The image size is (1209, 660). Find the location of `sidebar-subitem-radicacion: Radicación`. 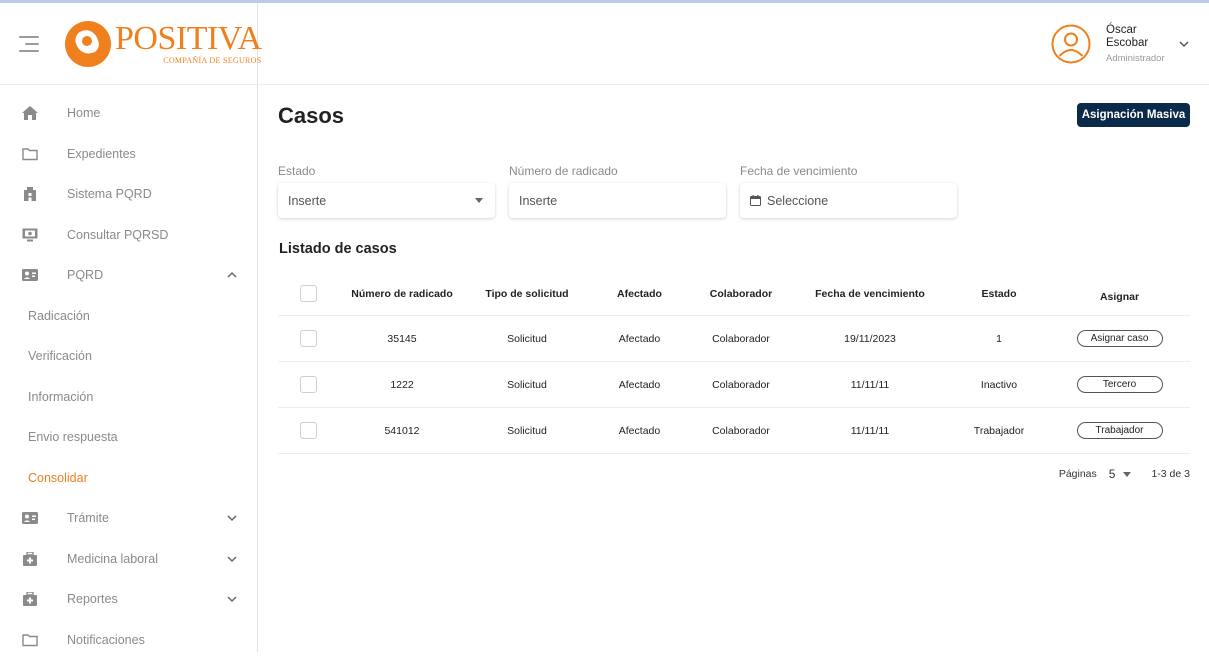

sidebar-subitem-radicacion: Radicación is located at coordinates (128, 316).